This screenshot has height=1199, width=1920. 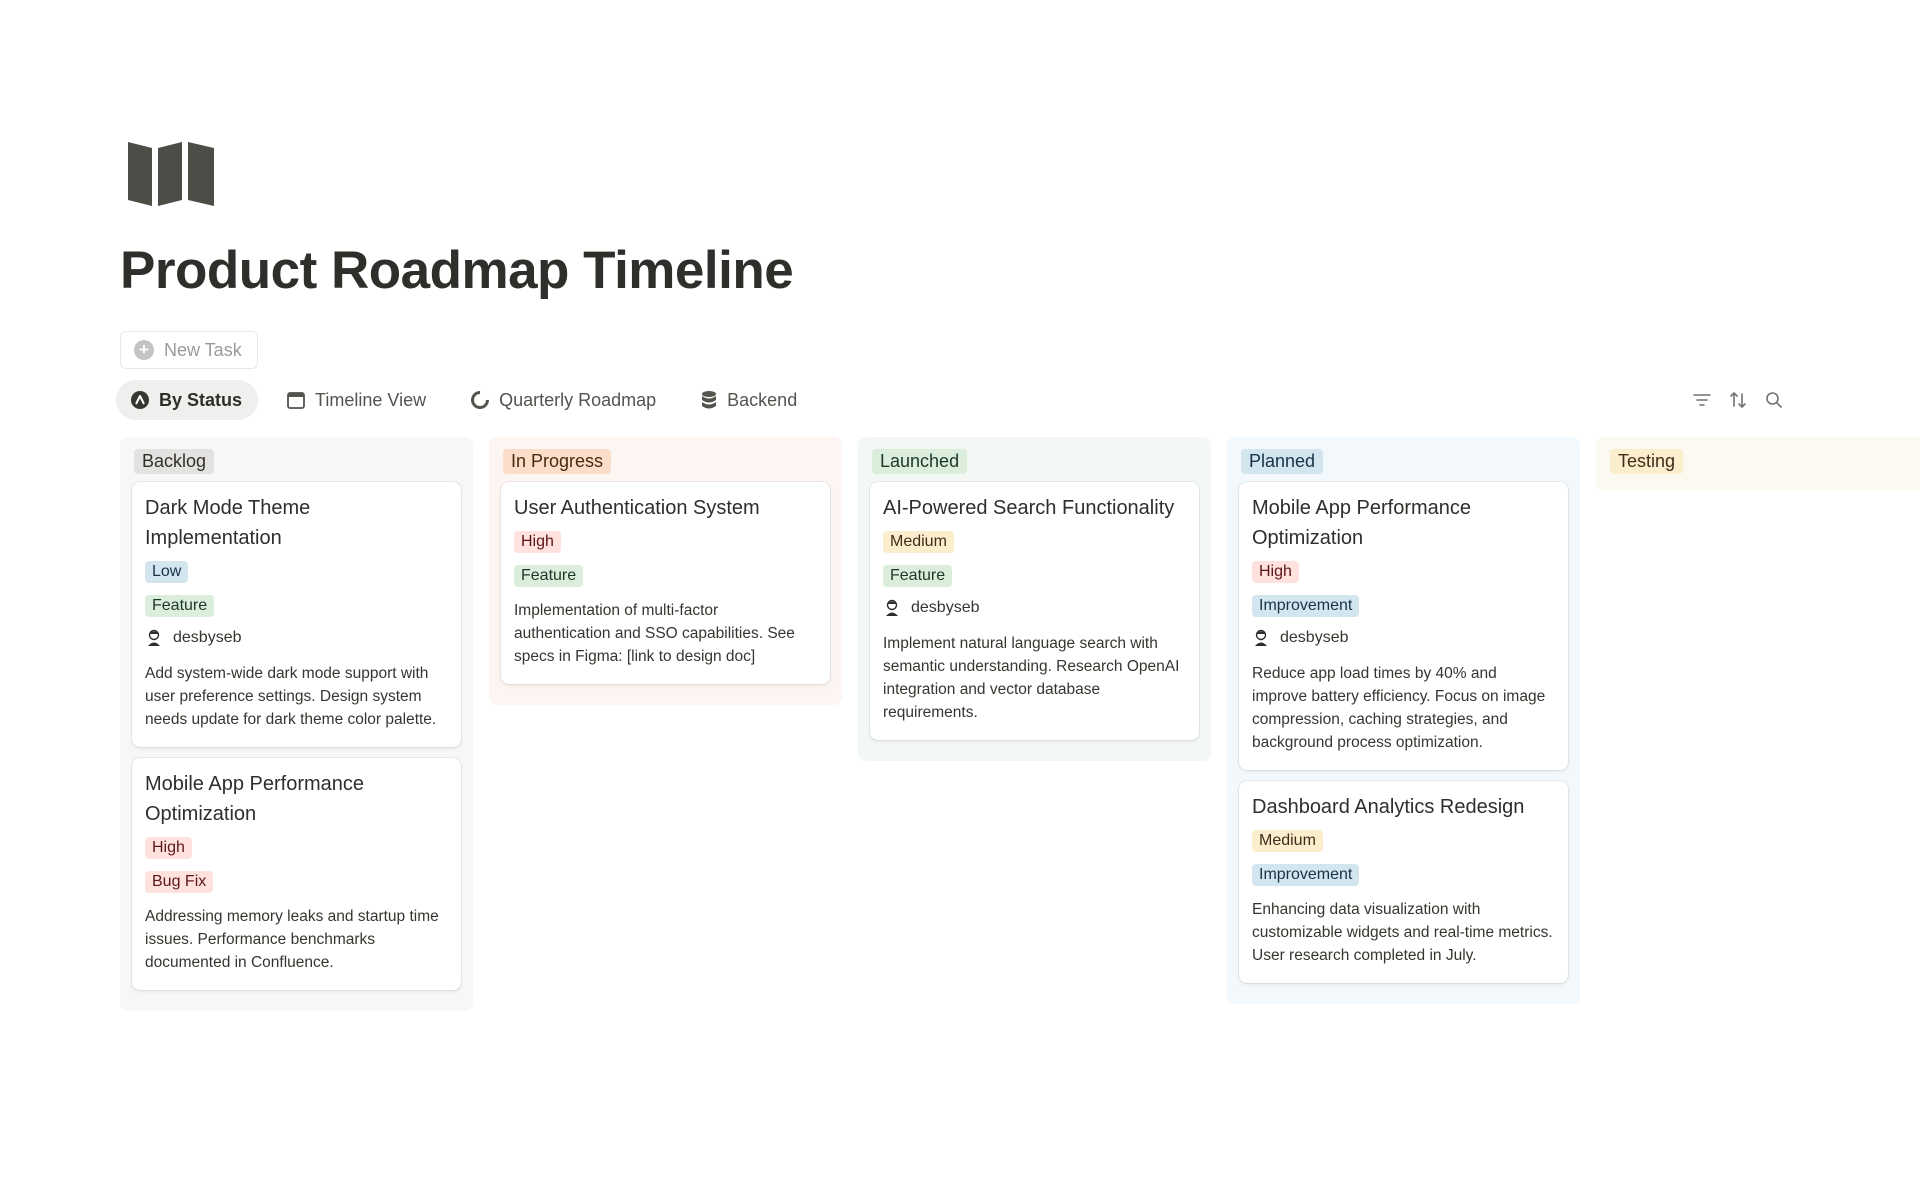 I want to click on new-task-label: New Task, so click(x=203, y=349).